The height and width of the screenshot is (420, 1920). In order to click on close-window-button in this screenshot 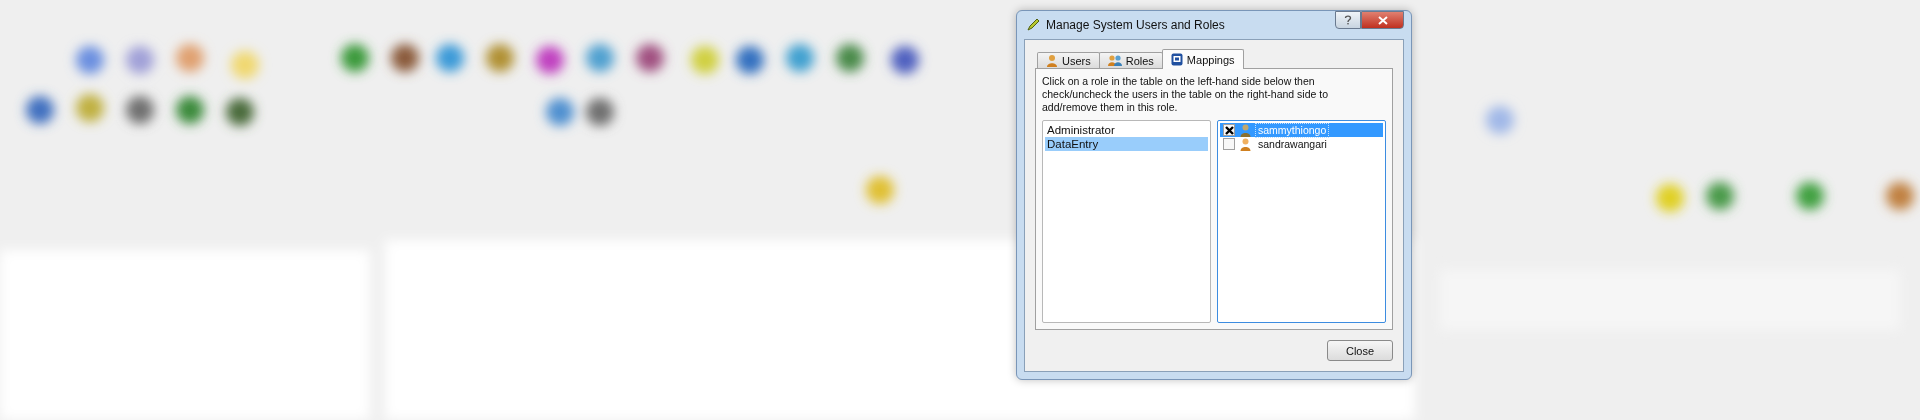, I will do `click(1382, 20)`.